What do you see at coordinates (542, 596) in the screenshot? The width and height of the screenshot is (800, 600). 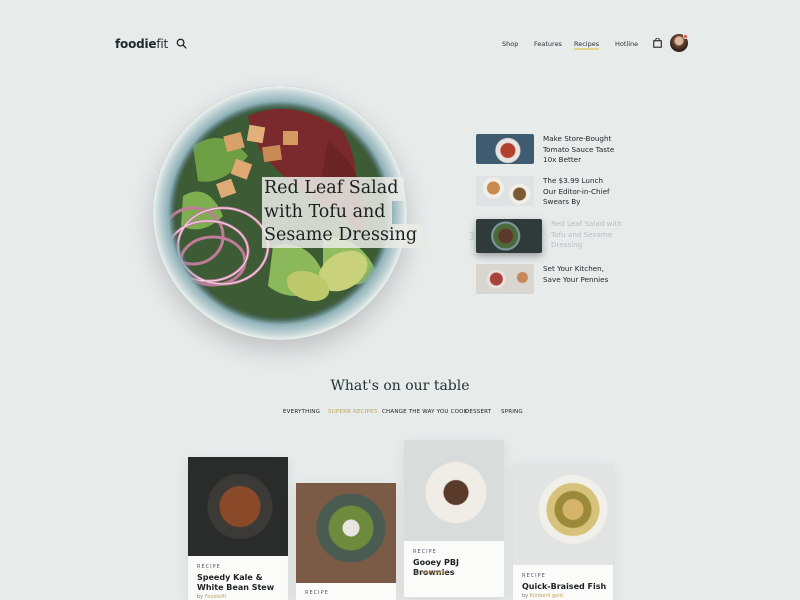 I see `recipe-author: by Kimberli gold` at bounding box center [542, 596].